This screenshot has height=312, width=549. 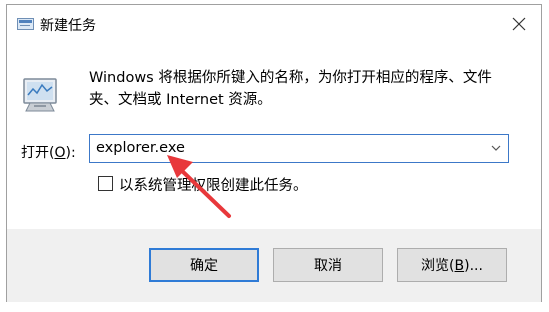 I want to click on close-icon, so click(x=519, y=24).